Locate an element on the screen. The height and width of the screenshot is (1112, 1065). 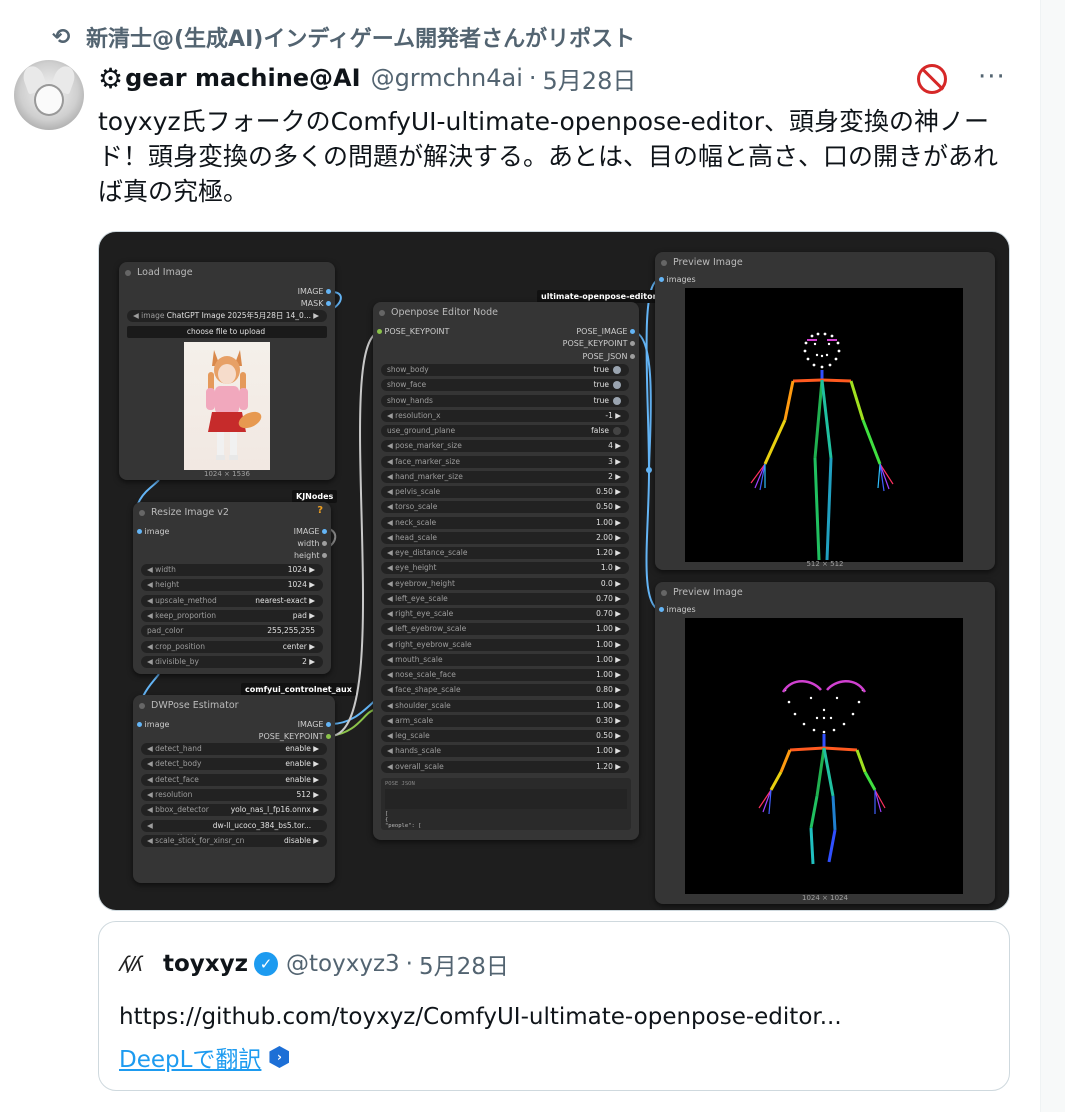
quoted-author-handle: @toyxyz3 is located at coordinates (343, 964).